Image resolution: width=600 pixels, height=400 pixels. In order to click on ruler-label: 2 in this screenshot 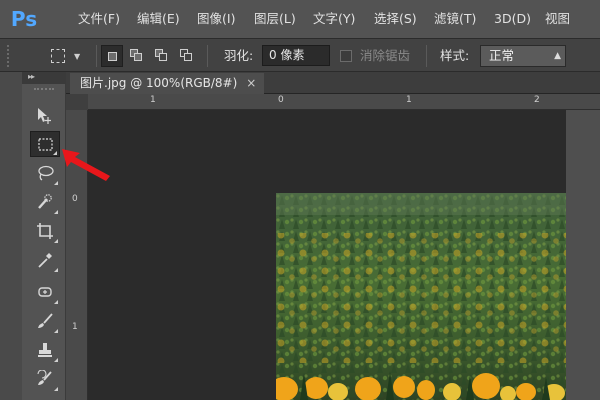, I will do `click(537, 100)`.